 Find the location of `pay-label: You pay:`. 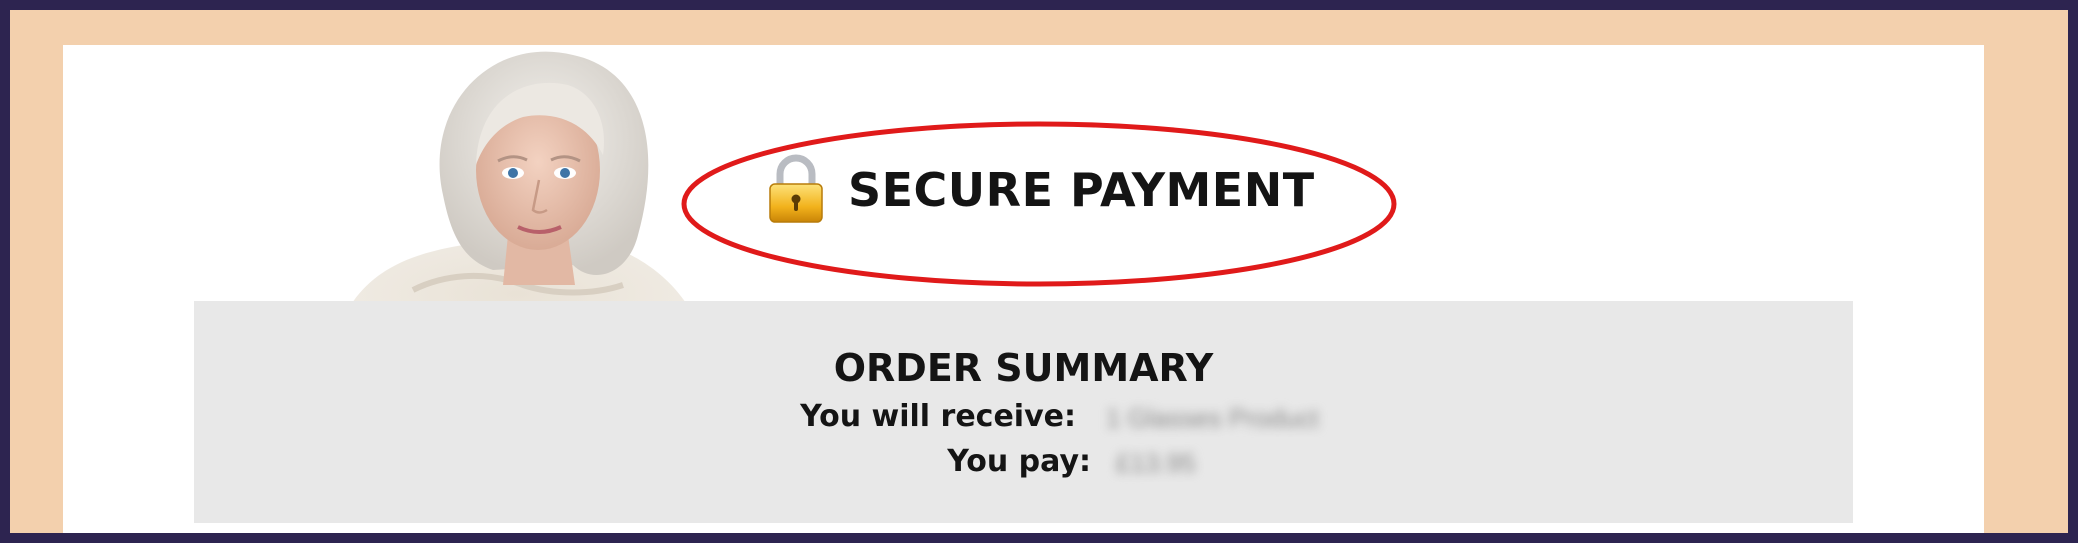

pay-label: You pay: is located at coordinates (1019, 461).